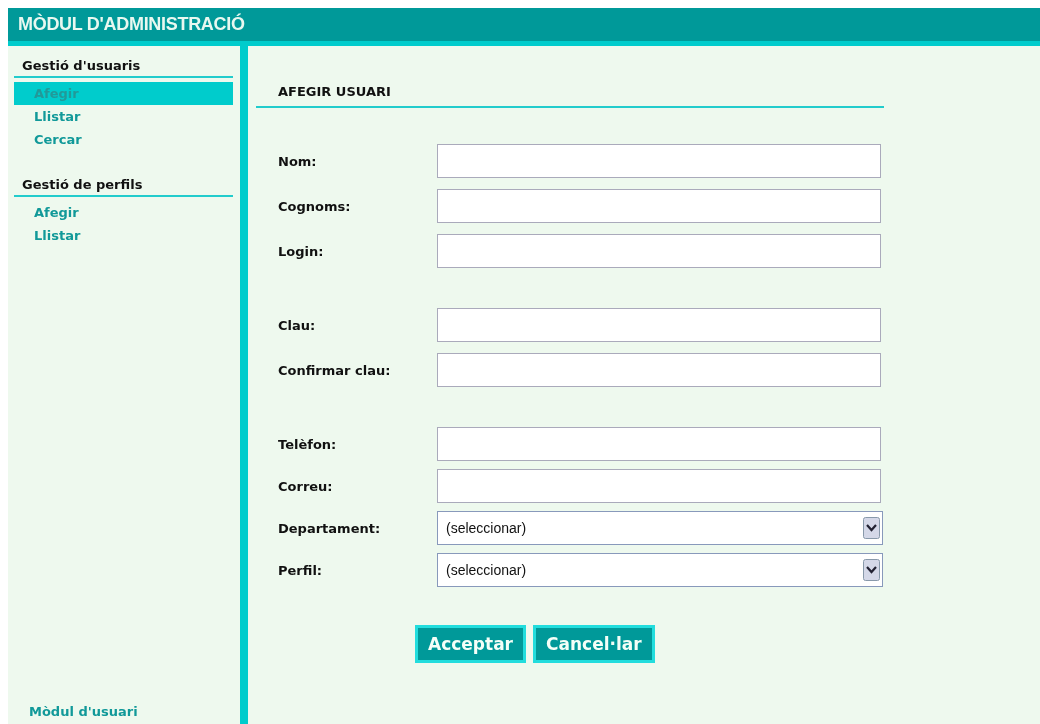 This screenshot has width=1040, height=724. Describe the element at coordinates (470, 644) in the screenshot. I see `form-button: Acceptar` at that location.